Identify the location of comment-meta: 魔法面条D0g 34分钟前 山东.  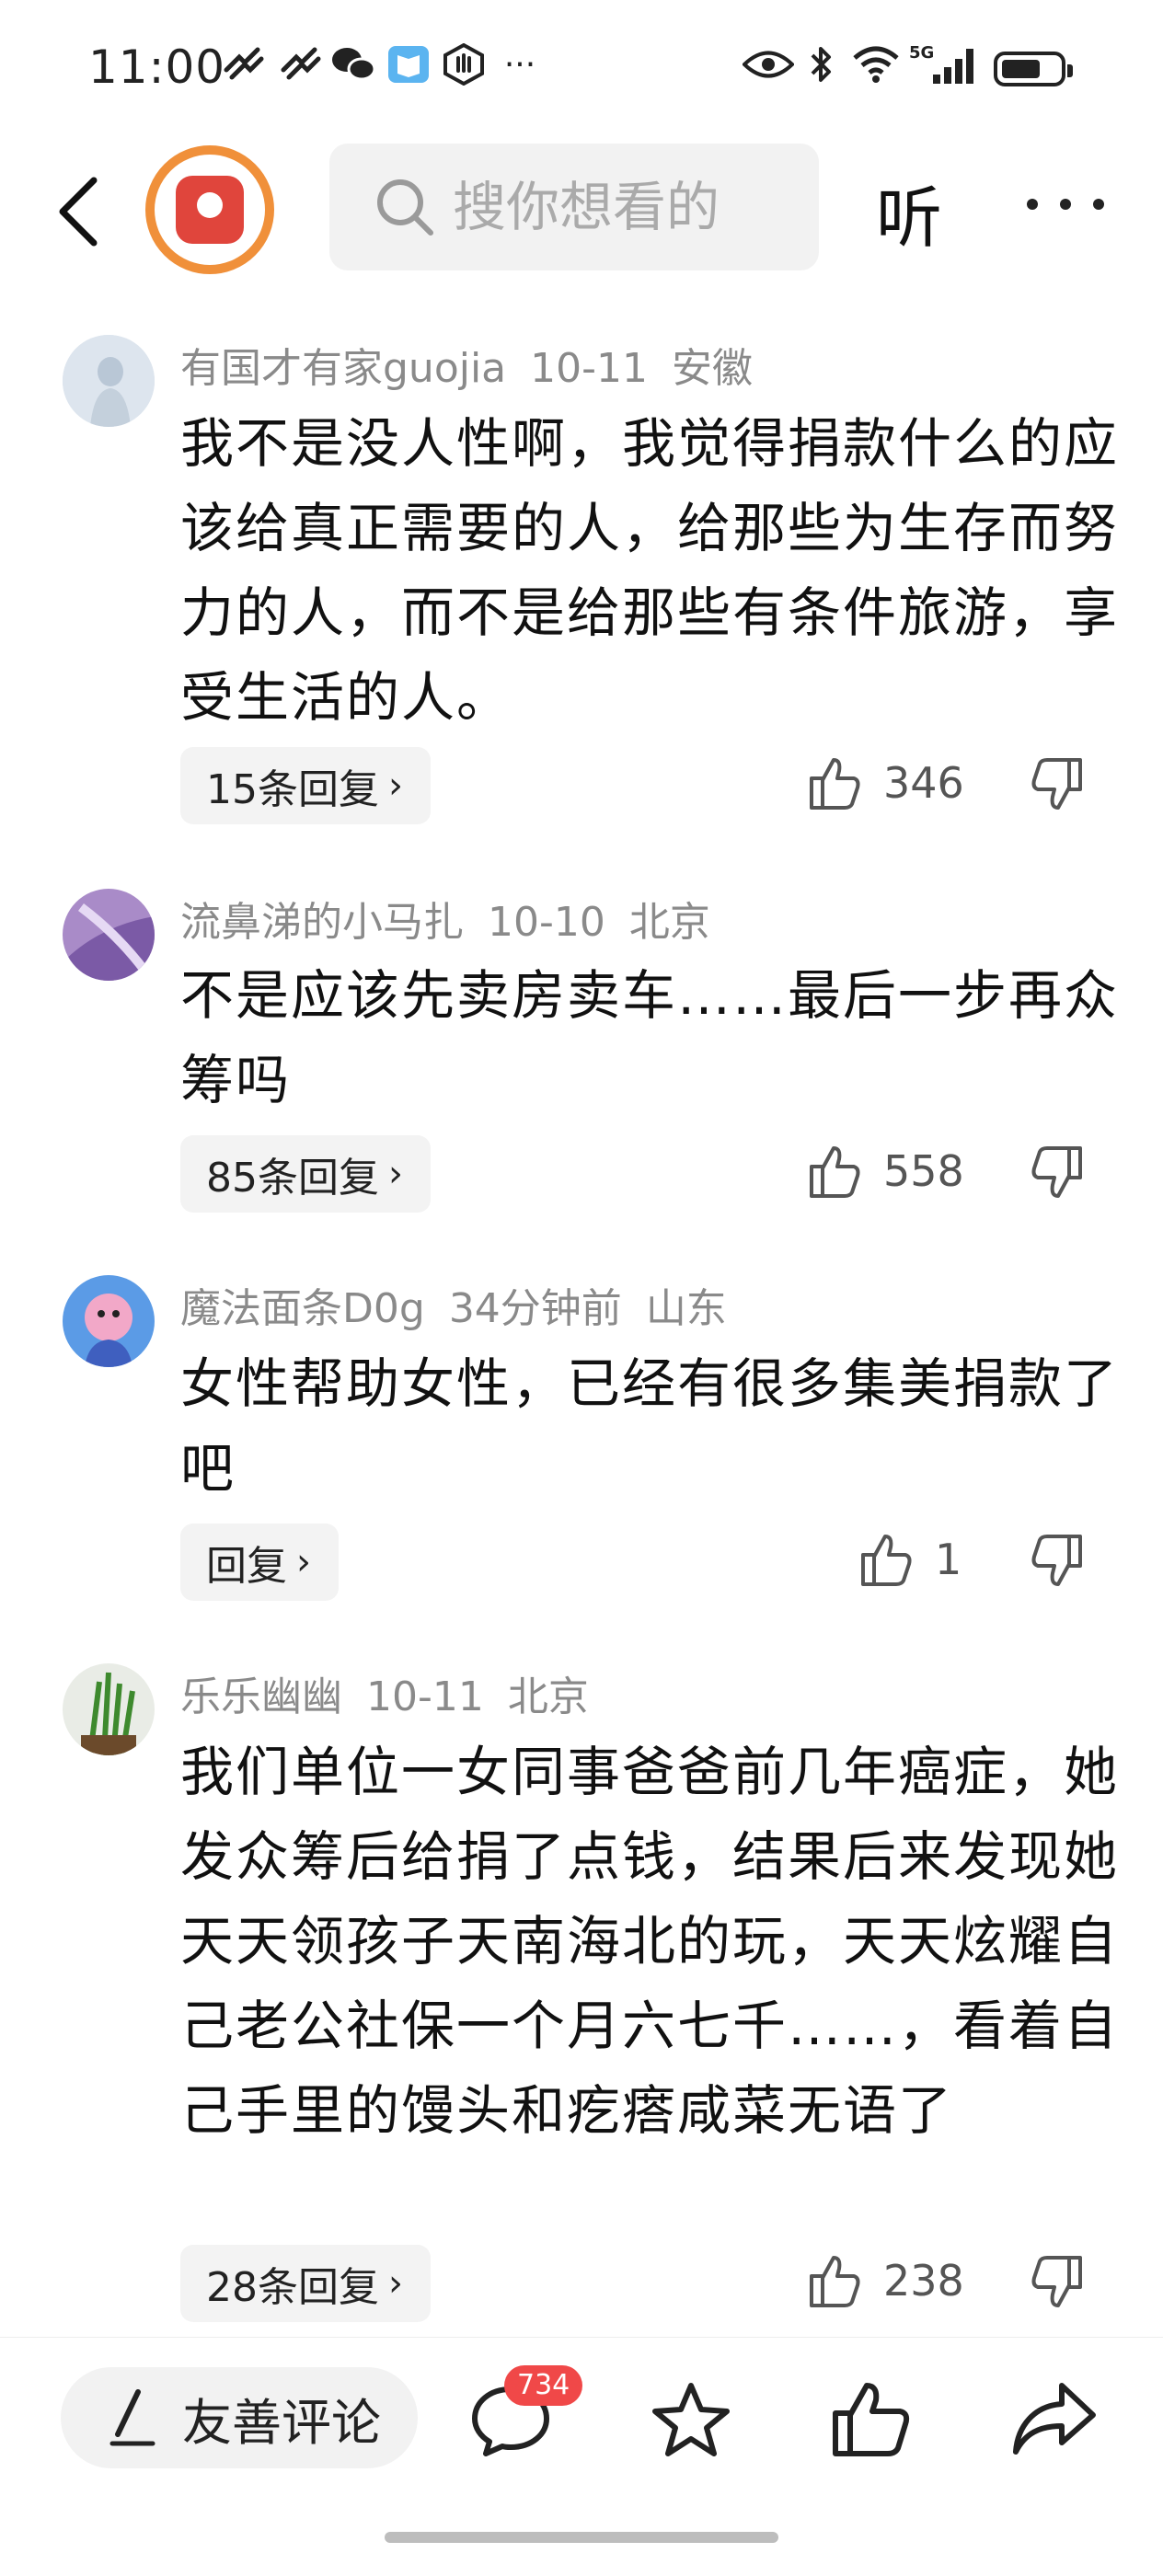
(465, 1304).